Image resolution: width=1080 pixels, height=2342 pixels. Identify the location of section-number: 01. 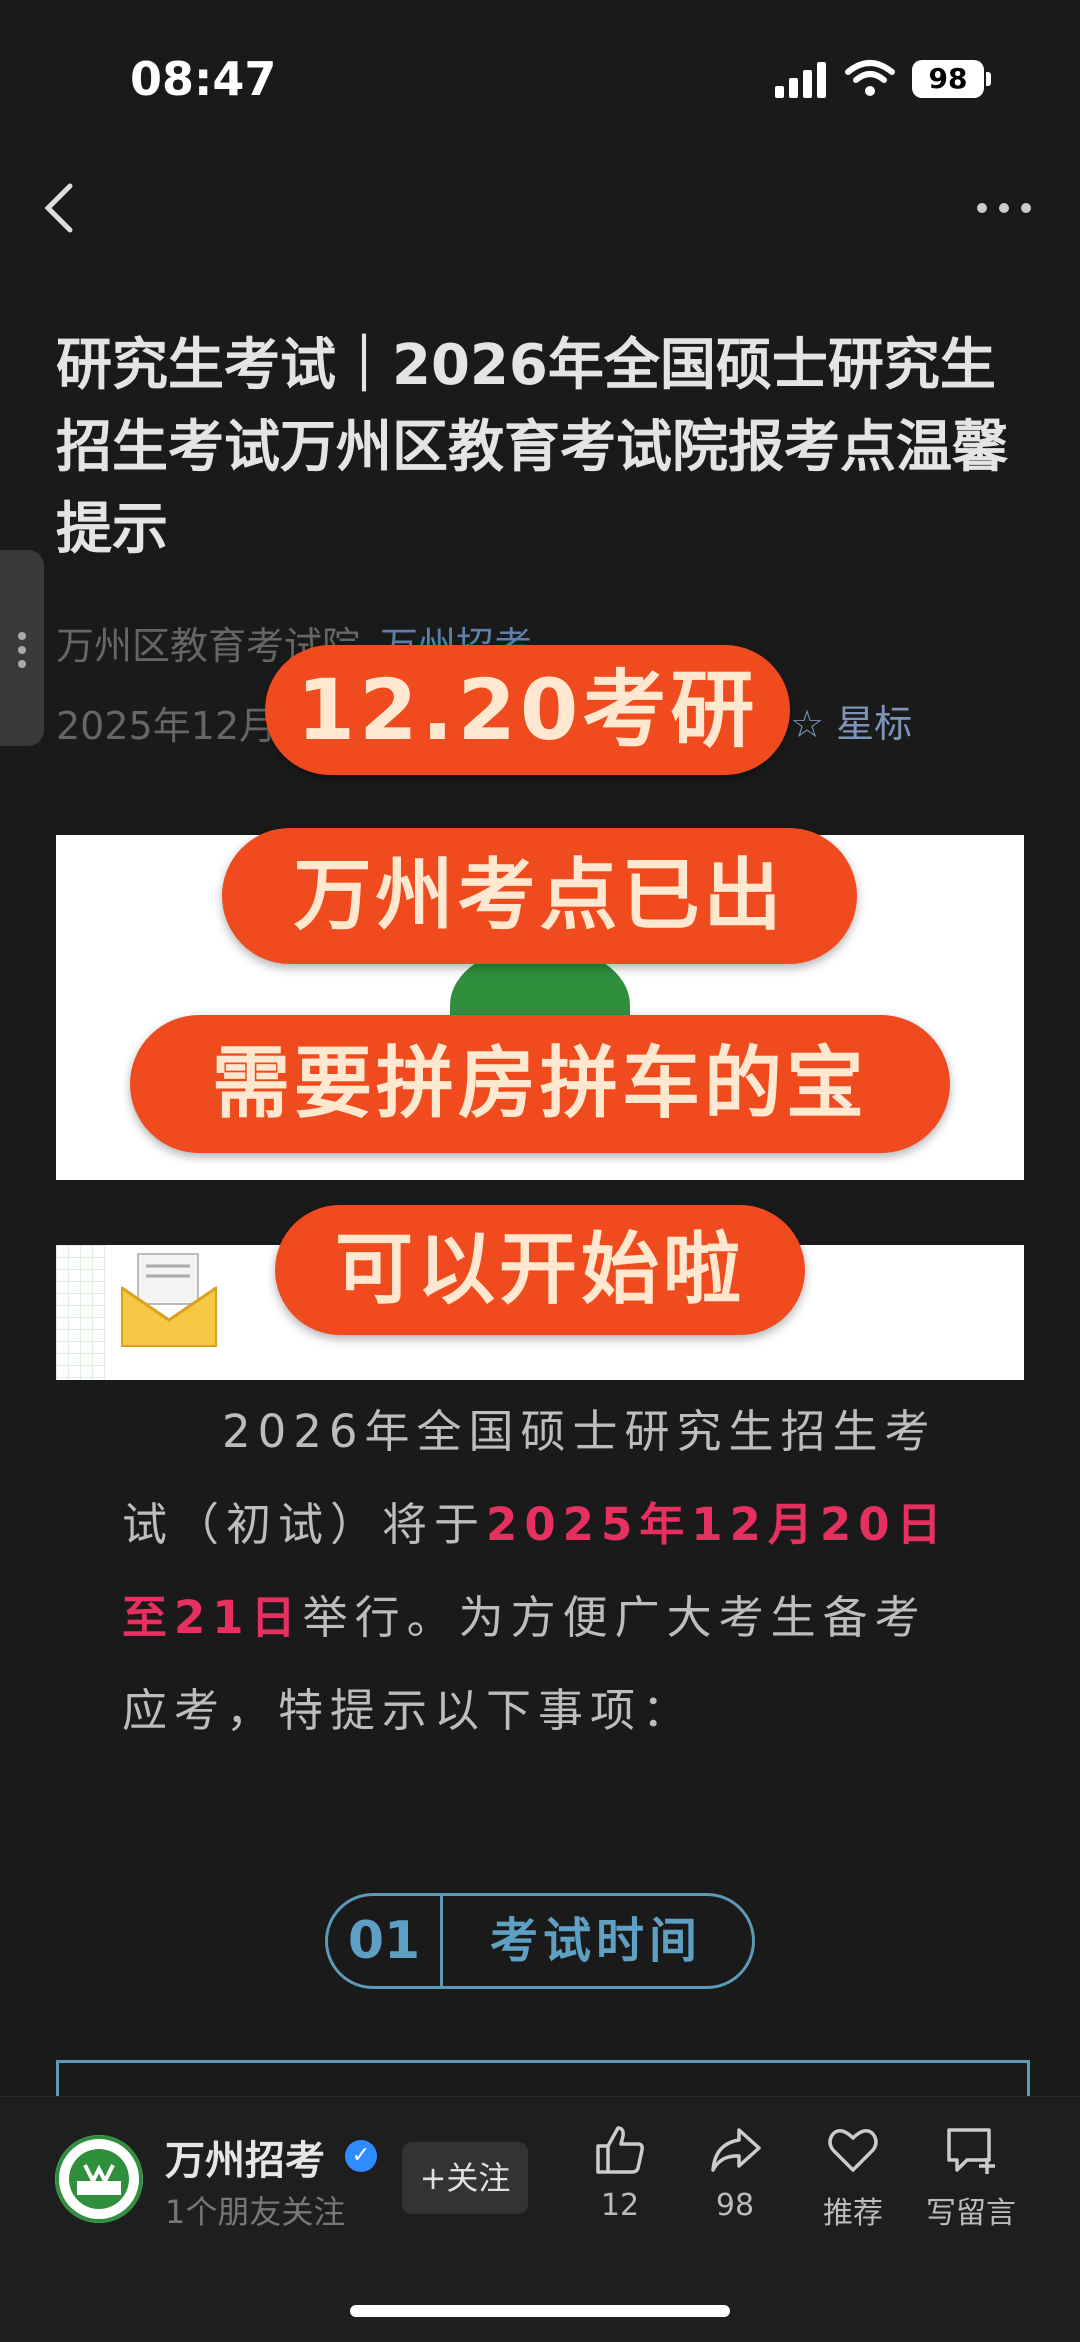
(385, 1941).